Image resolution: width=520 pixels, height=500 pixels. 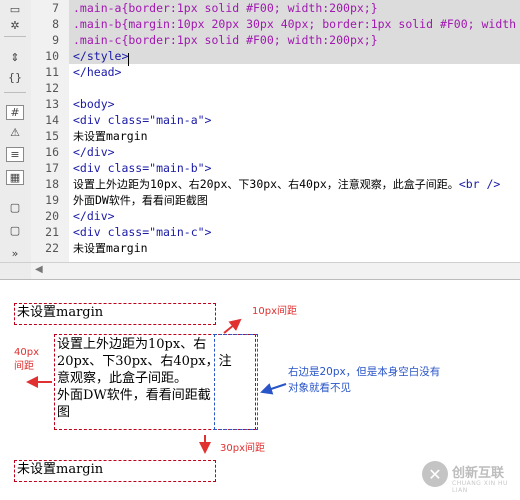 I want to click on line-number: 15, so click(x=52, y=136).